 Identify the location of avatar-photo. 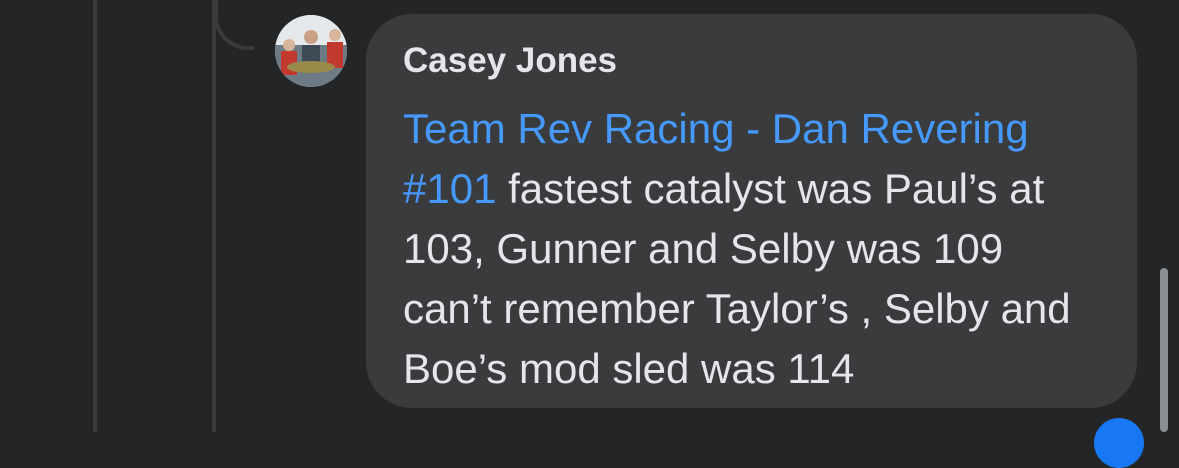
(311, 51).